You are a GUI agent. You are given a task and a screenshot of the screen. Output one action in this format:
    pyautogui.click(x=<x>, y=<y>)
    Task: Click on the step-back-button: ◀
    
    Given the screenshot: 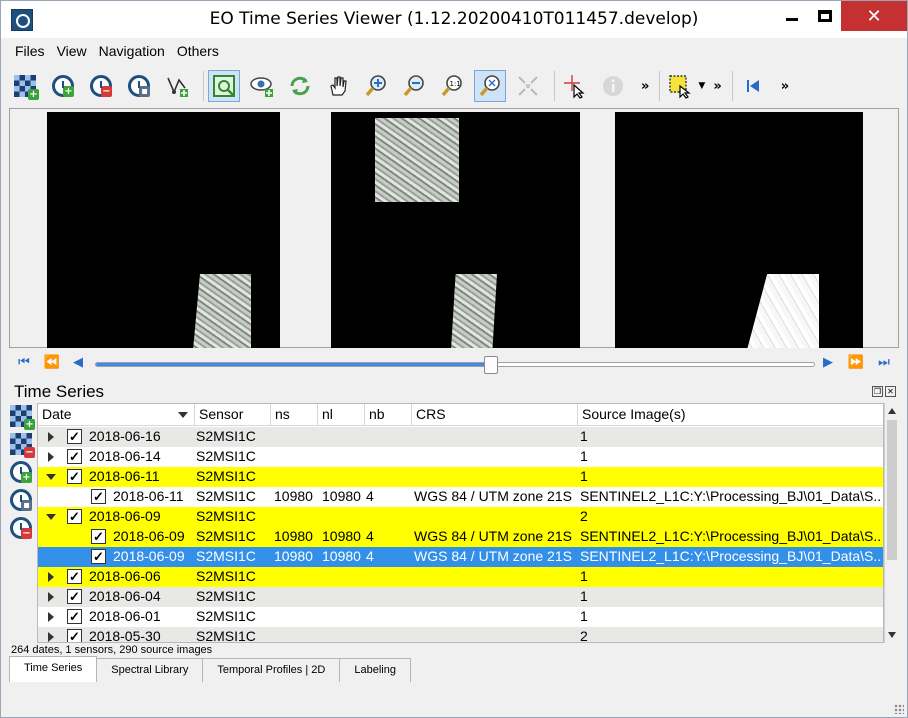 What is the action you would take?
    pyautogui.click(x=78, y=362)
    